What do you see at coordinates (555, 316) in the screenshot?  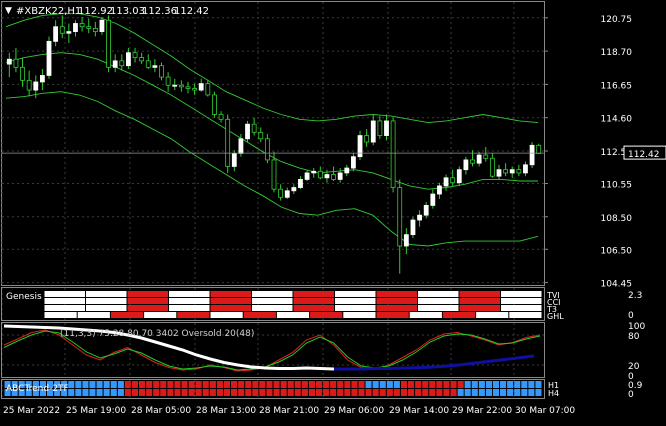 I see `genesis-row-label: GHL` at bounding box center [555, 316].